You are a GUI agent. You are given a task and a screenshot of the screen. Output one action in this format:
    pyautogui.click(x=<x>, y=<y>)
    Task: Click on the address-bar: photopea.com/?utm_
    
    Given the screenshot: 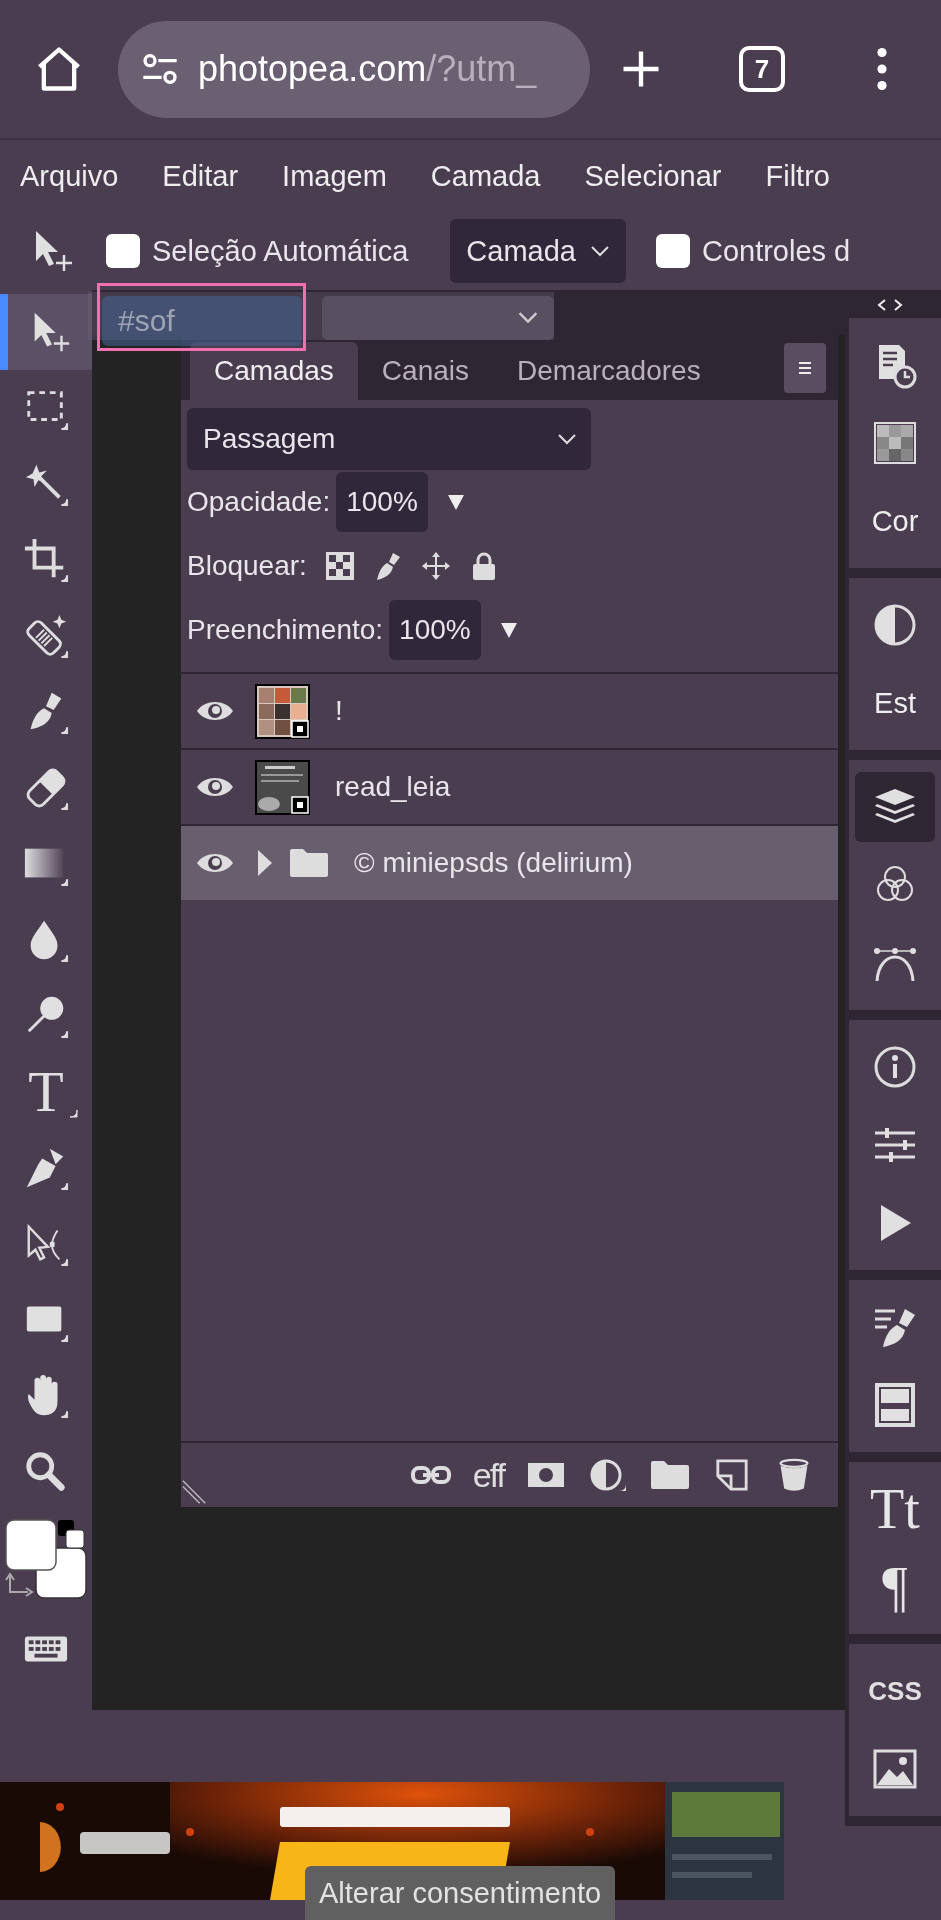 What is the action you would take?
    pyautogui.click(x=354, y=69)
    